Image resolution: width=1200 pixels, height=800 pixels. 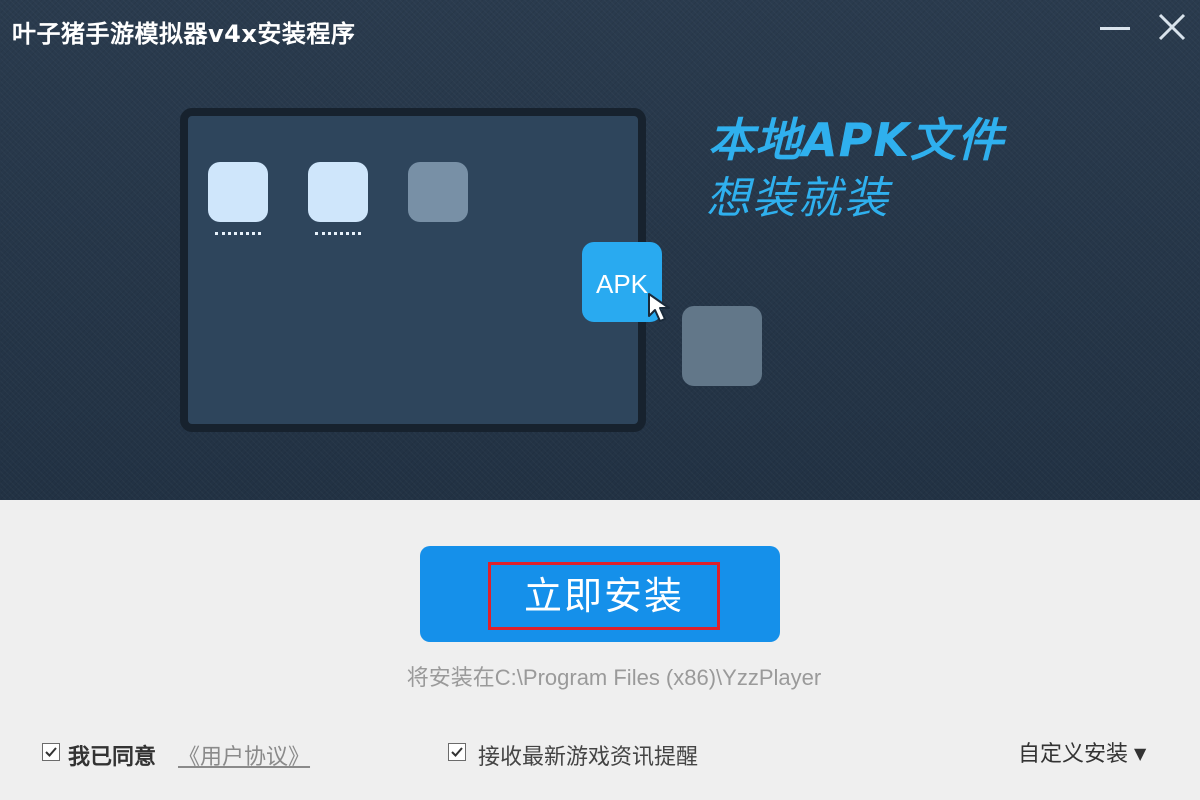 I want to click on slogan-line-1: 本地APK文件, so click(x=856, y=140).